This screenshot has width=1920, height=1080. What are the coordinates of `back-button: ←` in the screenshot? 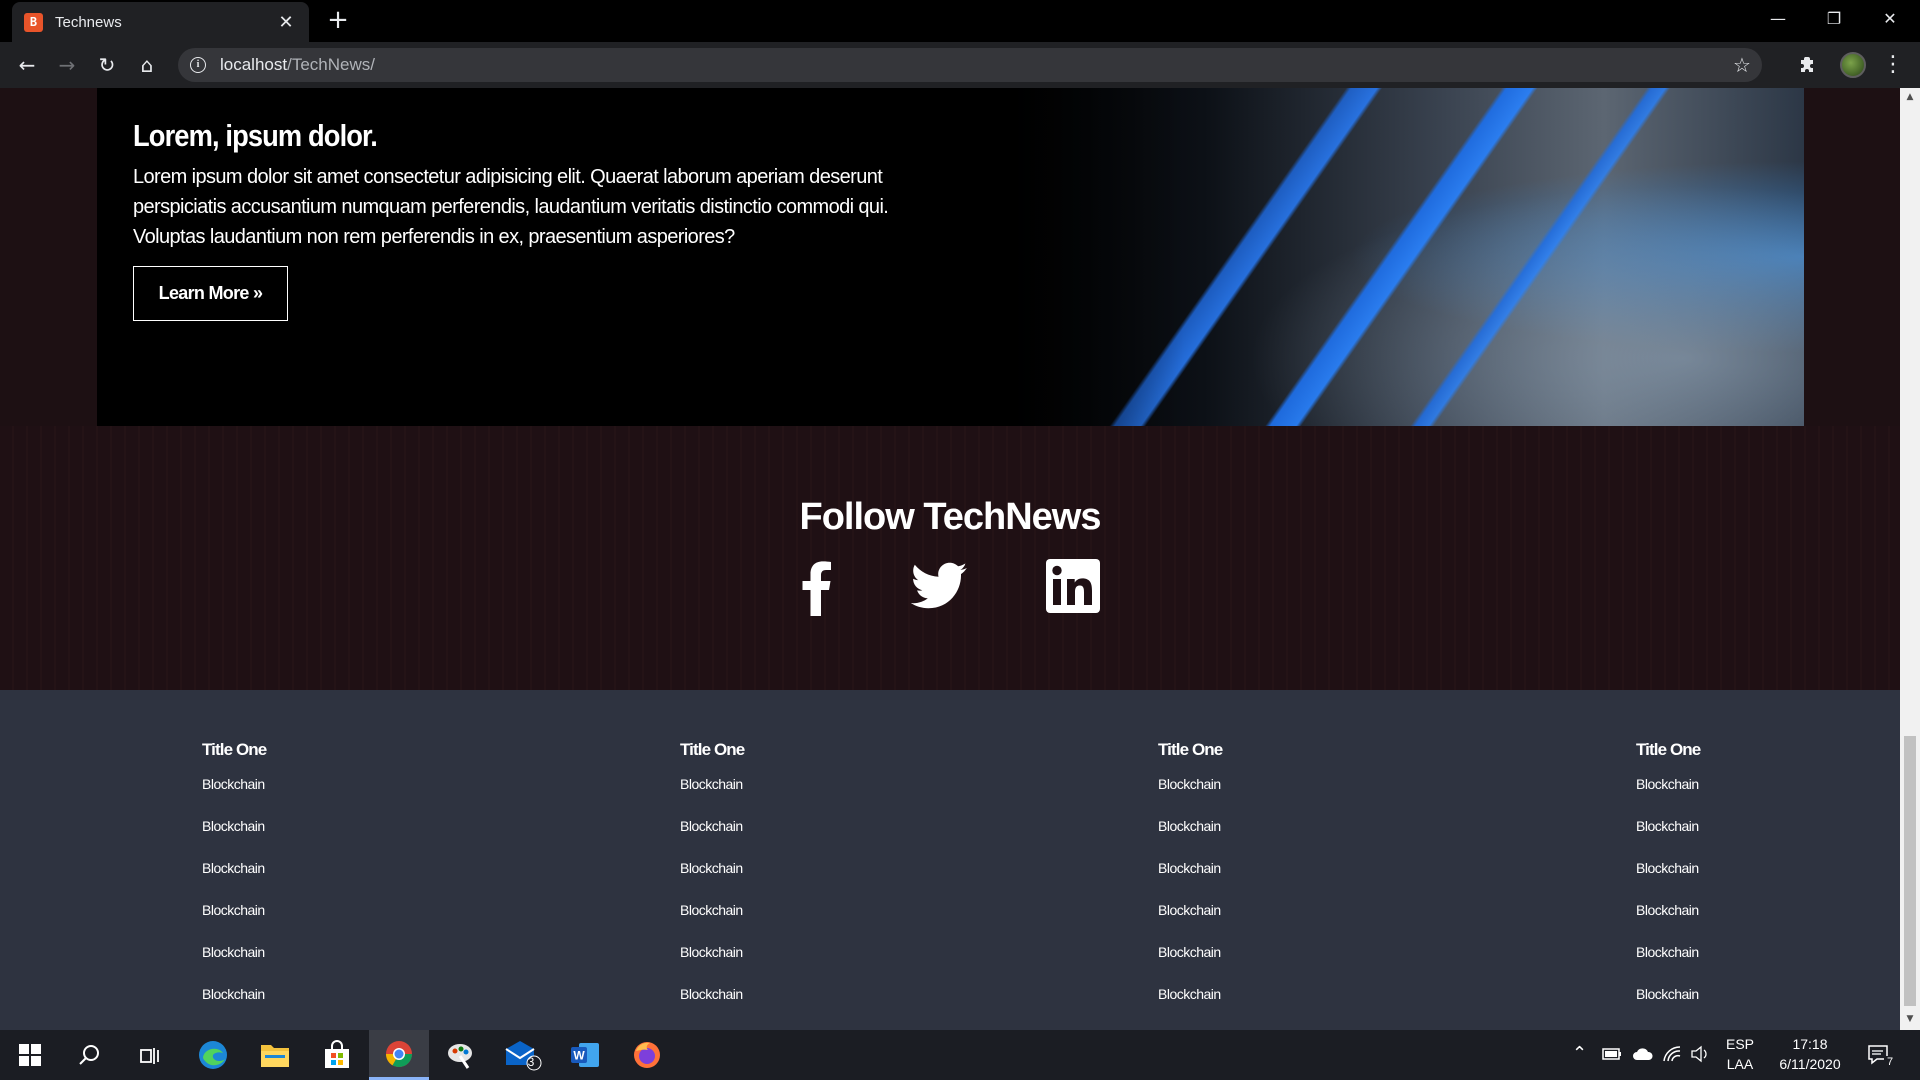 It's located at (27, 65).